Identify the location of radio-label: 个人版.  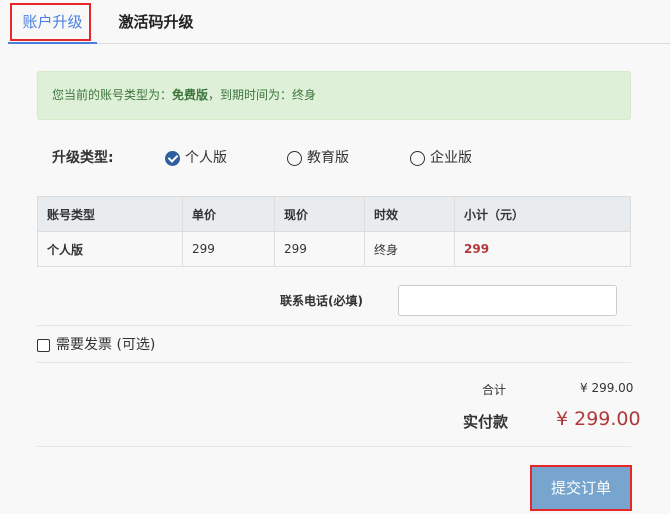
(206, 158).